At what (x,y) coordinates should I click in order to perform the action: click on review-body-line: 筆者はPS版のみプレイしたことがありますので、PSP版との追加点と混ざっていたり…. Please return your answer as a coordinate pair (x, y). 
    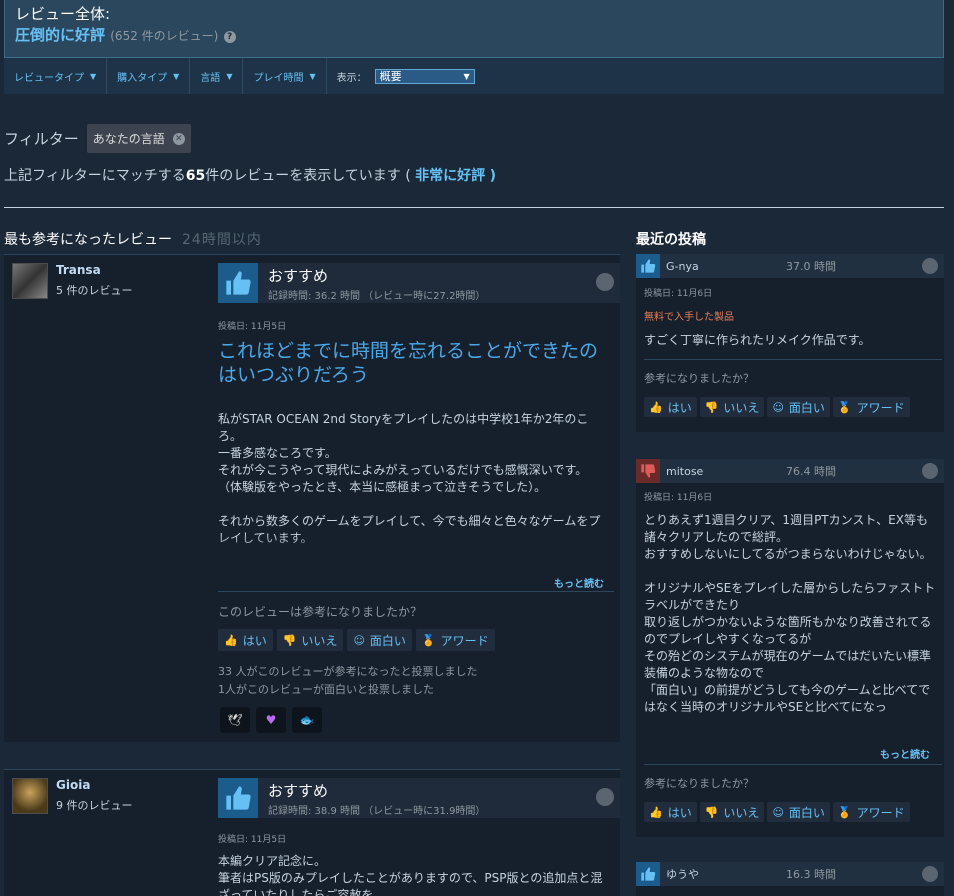
    Looking at the image, I should click on (410, 883).